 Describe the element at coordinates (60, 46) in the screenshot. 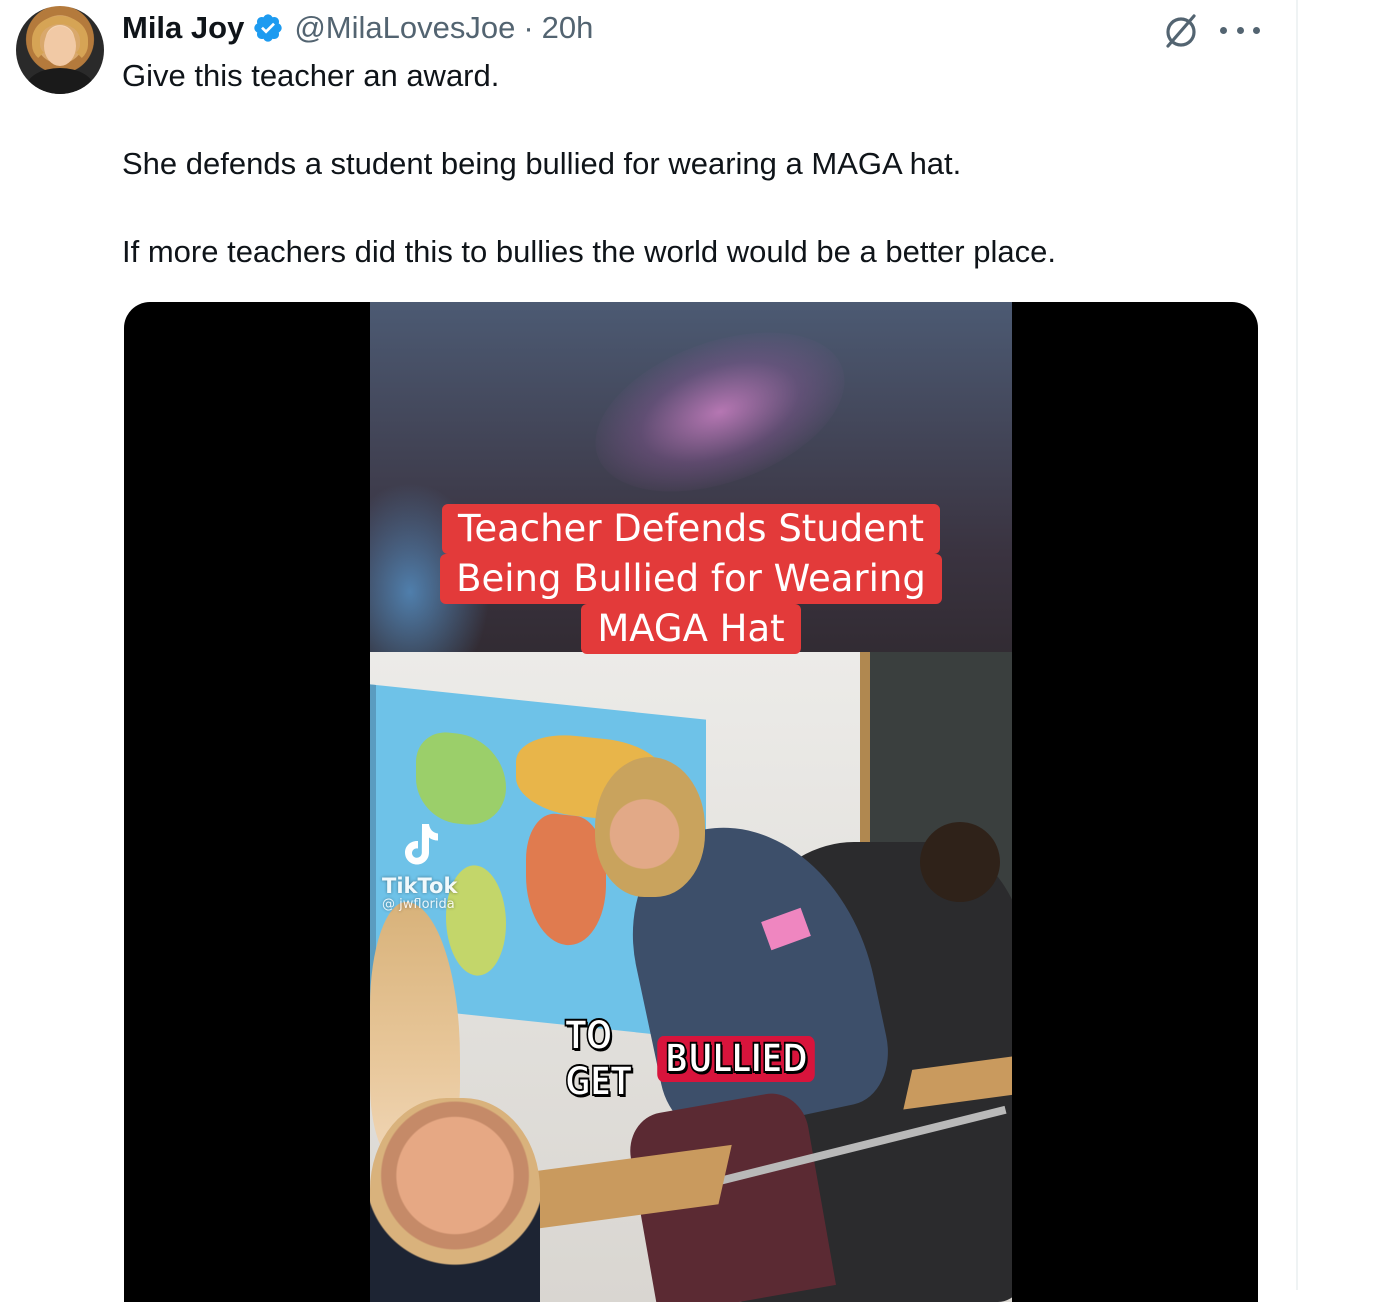

I see `avatar-face` at that location.